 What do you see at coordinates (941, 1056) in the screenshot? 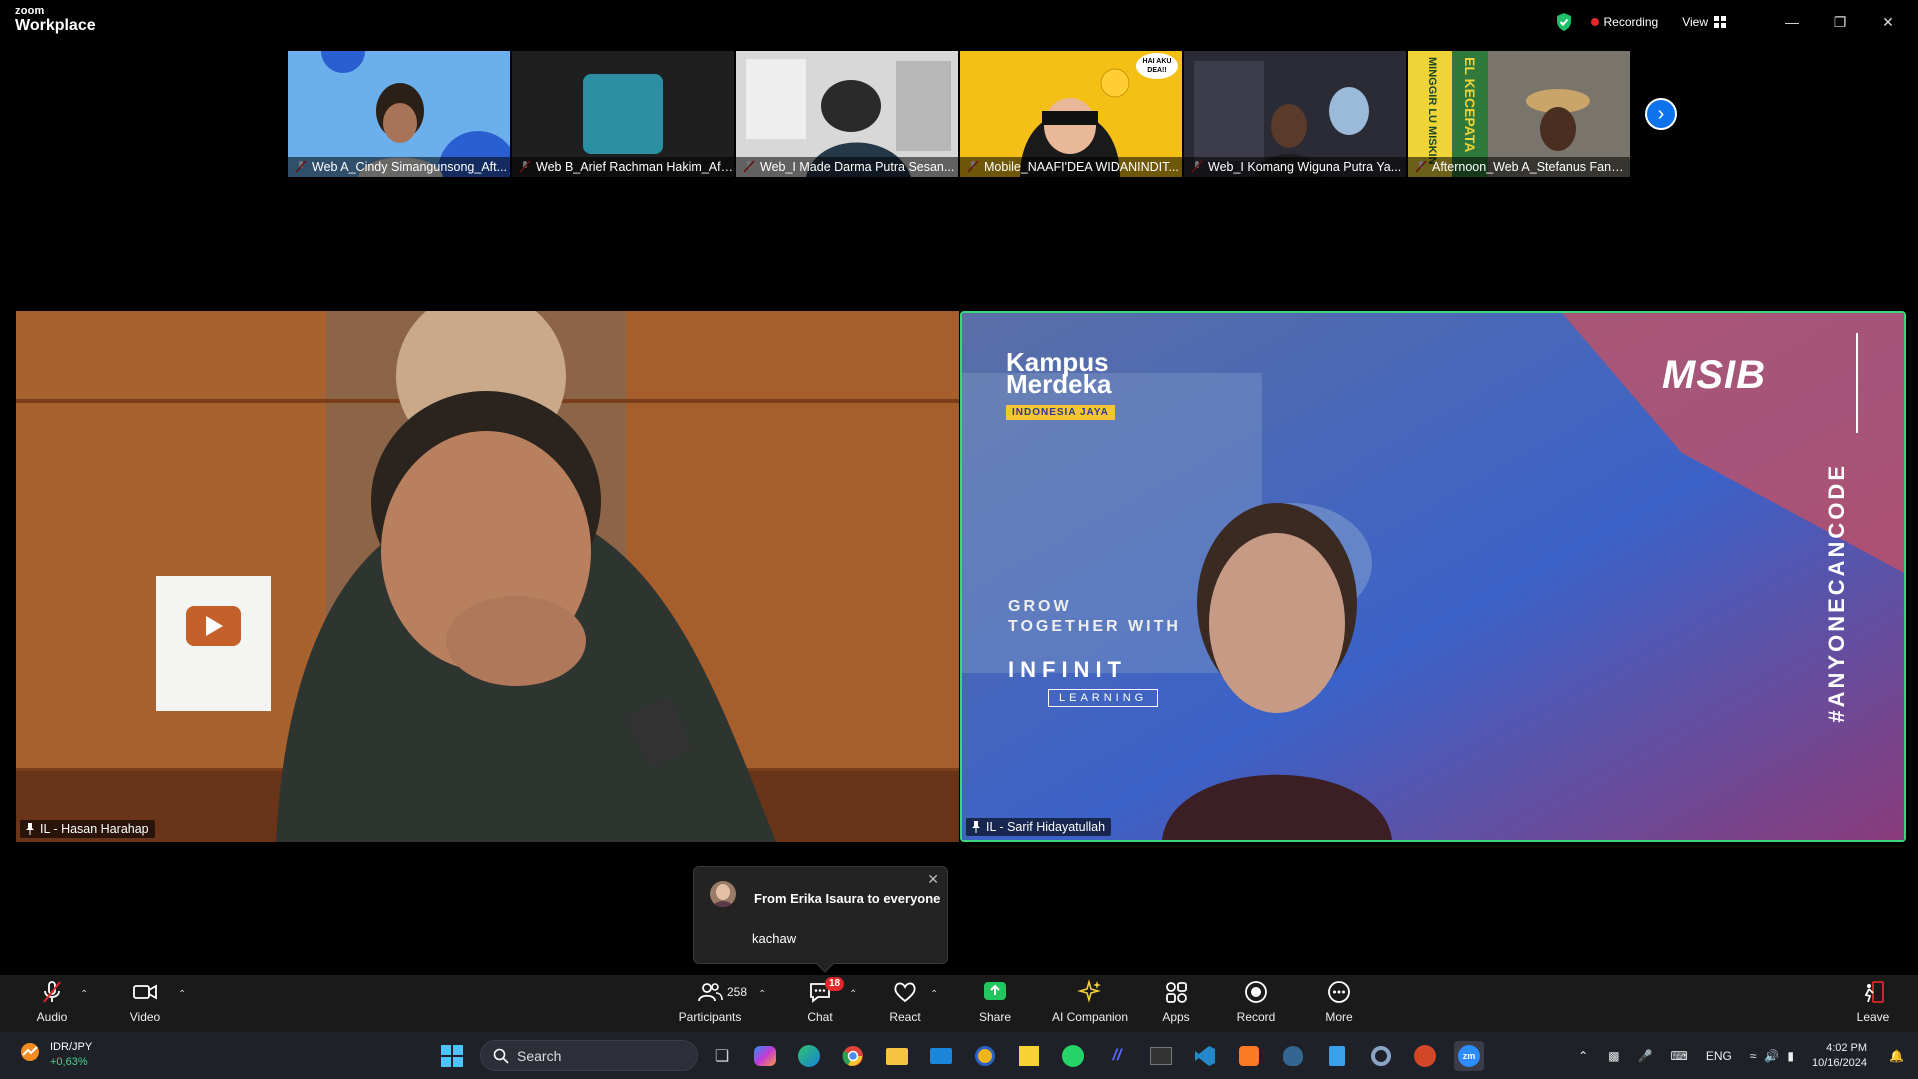
I see `mail-icon` at bounding box center [941, 1056].